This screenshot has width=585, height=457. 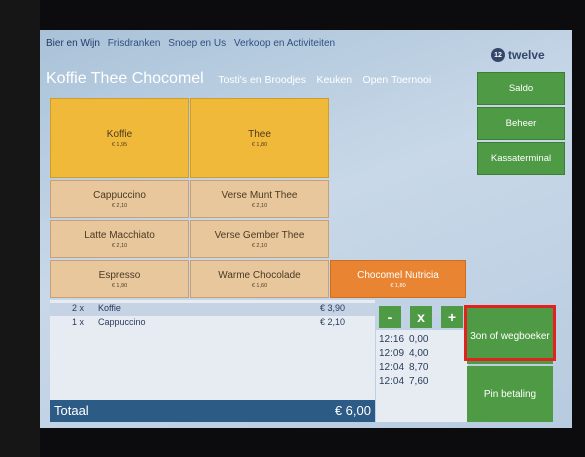 I want to click on tab-tostis-en-broodjes: Tosti's en Broodjes, so click(x=262, y=80).